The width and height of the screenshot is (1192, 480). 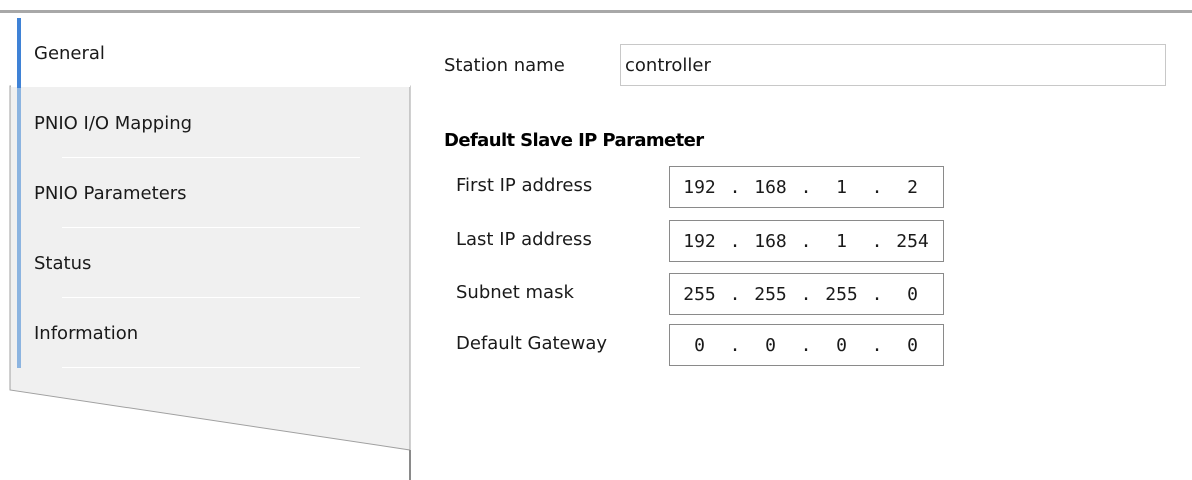 What do you see at coordinates (524, 185) in the screenshot?
I see `first-ip-label: First IP address` at bounding box center [524, 185].